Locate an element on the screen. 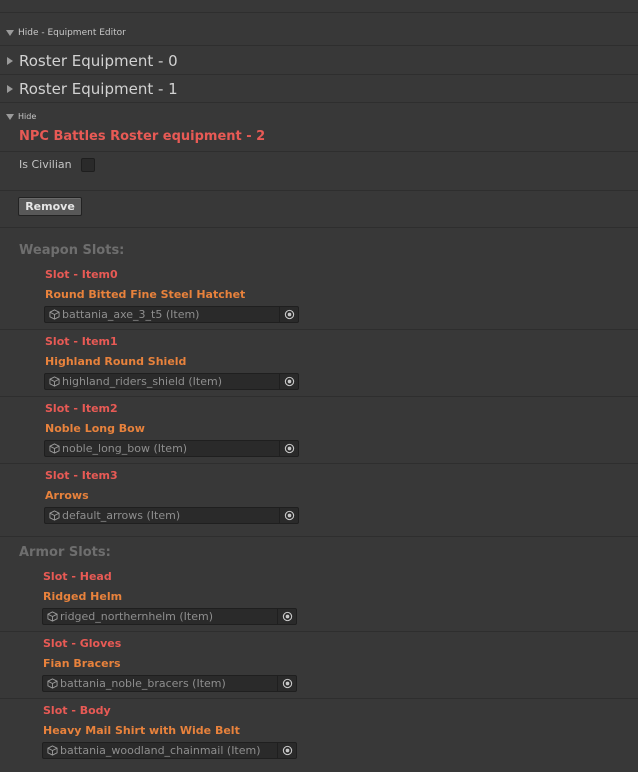 This screenshot has width=638, height=772. item-object-value: default_arrows (Item) is located at coordinates (121, 515).